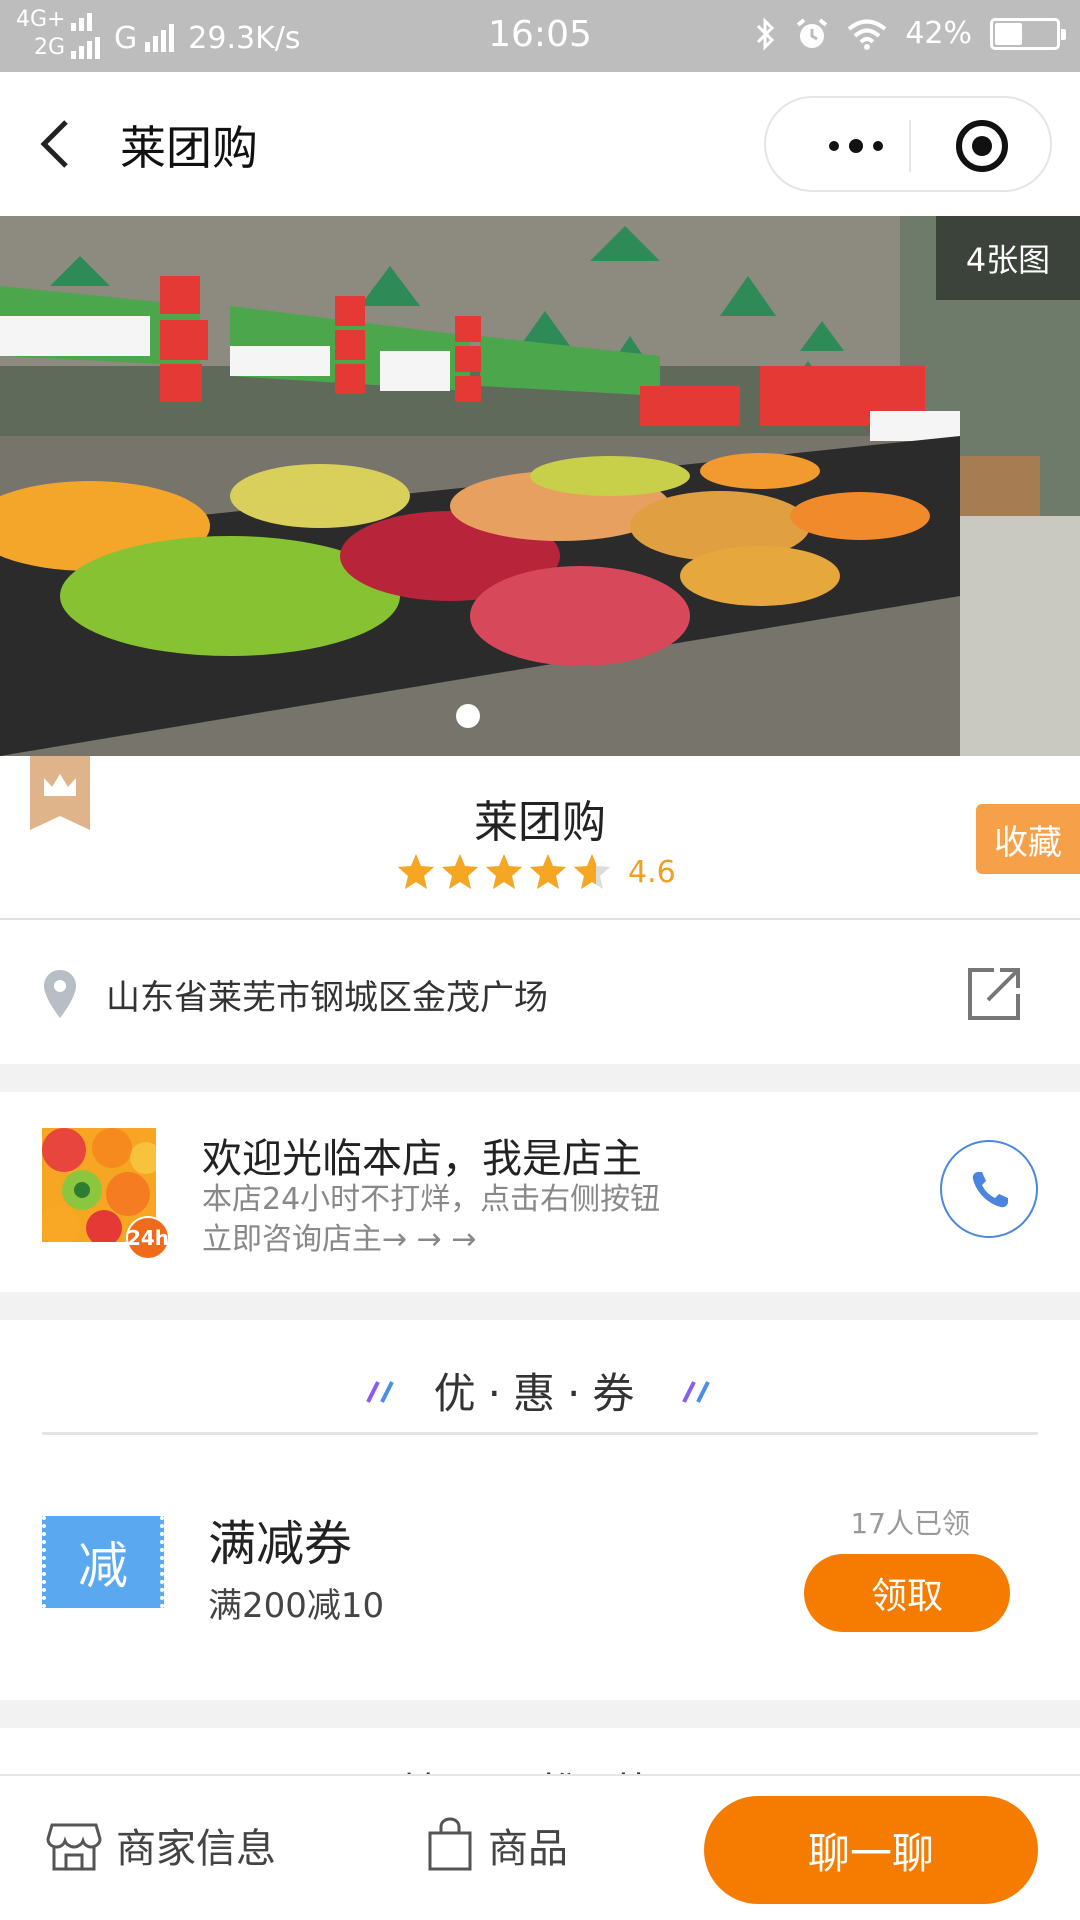 This screenshot has width=1080, height=1920. Describe the element at coordinates (1008, 258) in the screenshot. I see `image-count-badge: 4张图` at that location.